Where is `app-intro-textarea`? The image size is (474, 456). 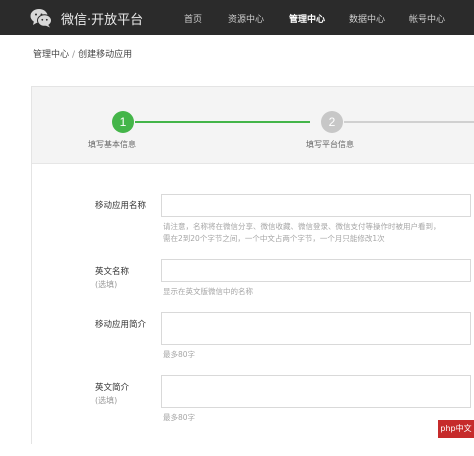
app-intro-textarea is located at coordinates (316, 328).